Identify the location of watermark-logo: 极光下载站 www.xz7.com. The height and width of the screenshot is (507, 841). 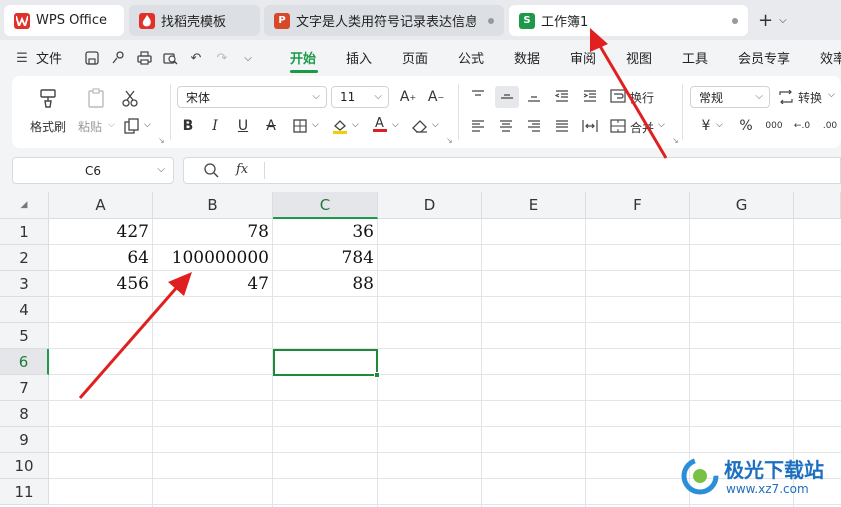
(760, 478).